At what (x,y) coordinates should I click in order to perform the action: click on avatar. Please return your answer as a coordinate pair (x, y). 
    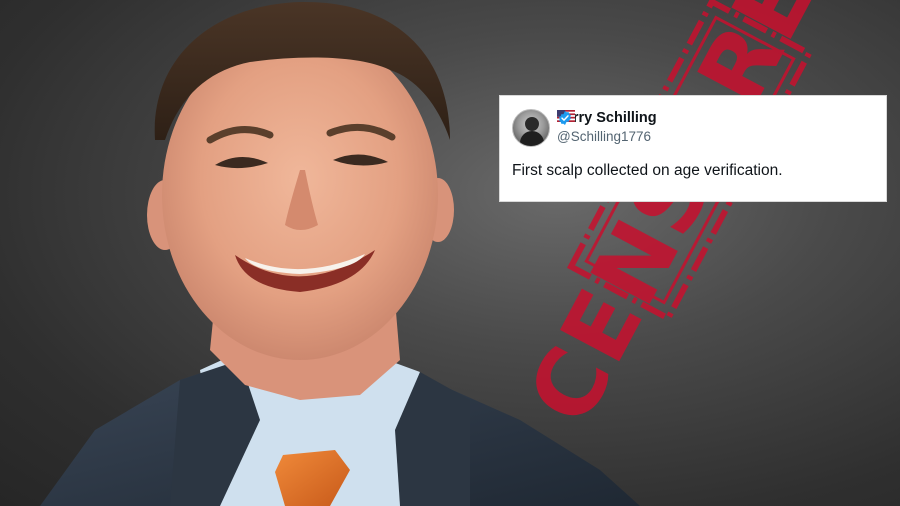
    Looking at the image, I should click on (531, 128).